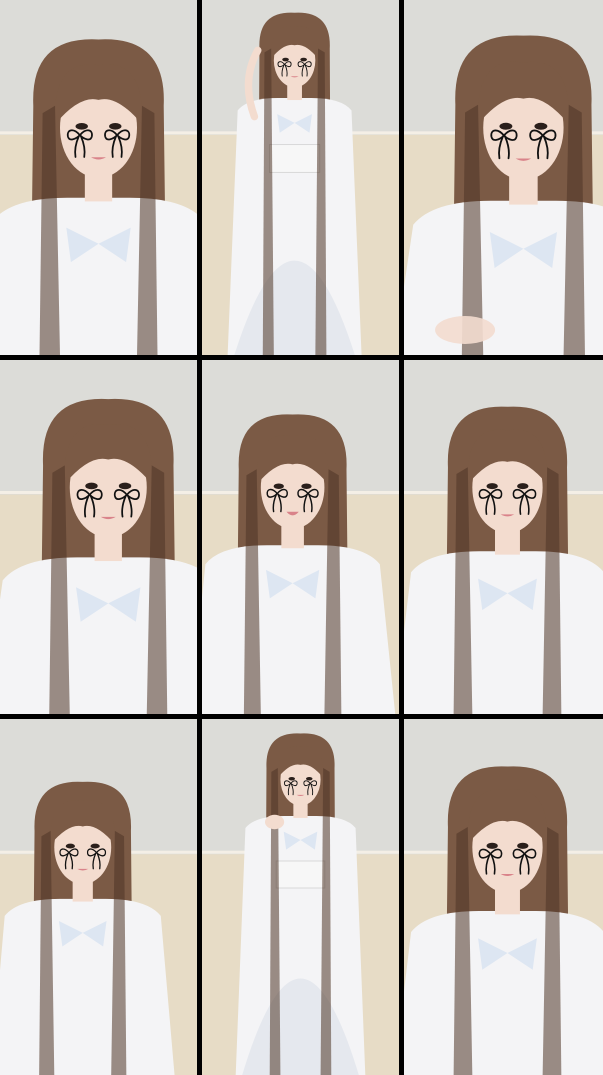 Image resolution: width=603 pixels, height=1075 pixels. I want to click on hand-in-hair, so click(274, 822).